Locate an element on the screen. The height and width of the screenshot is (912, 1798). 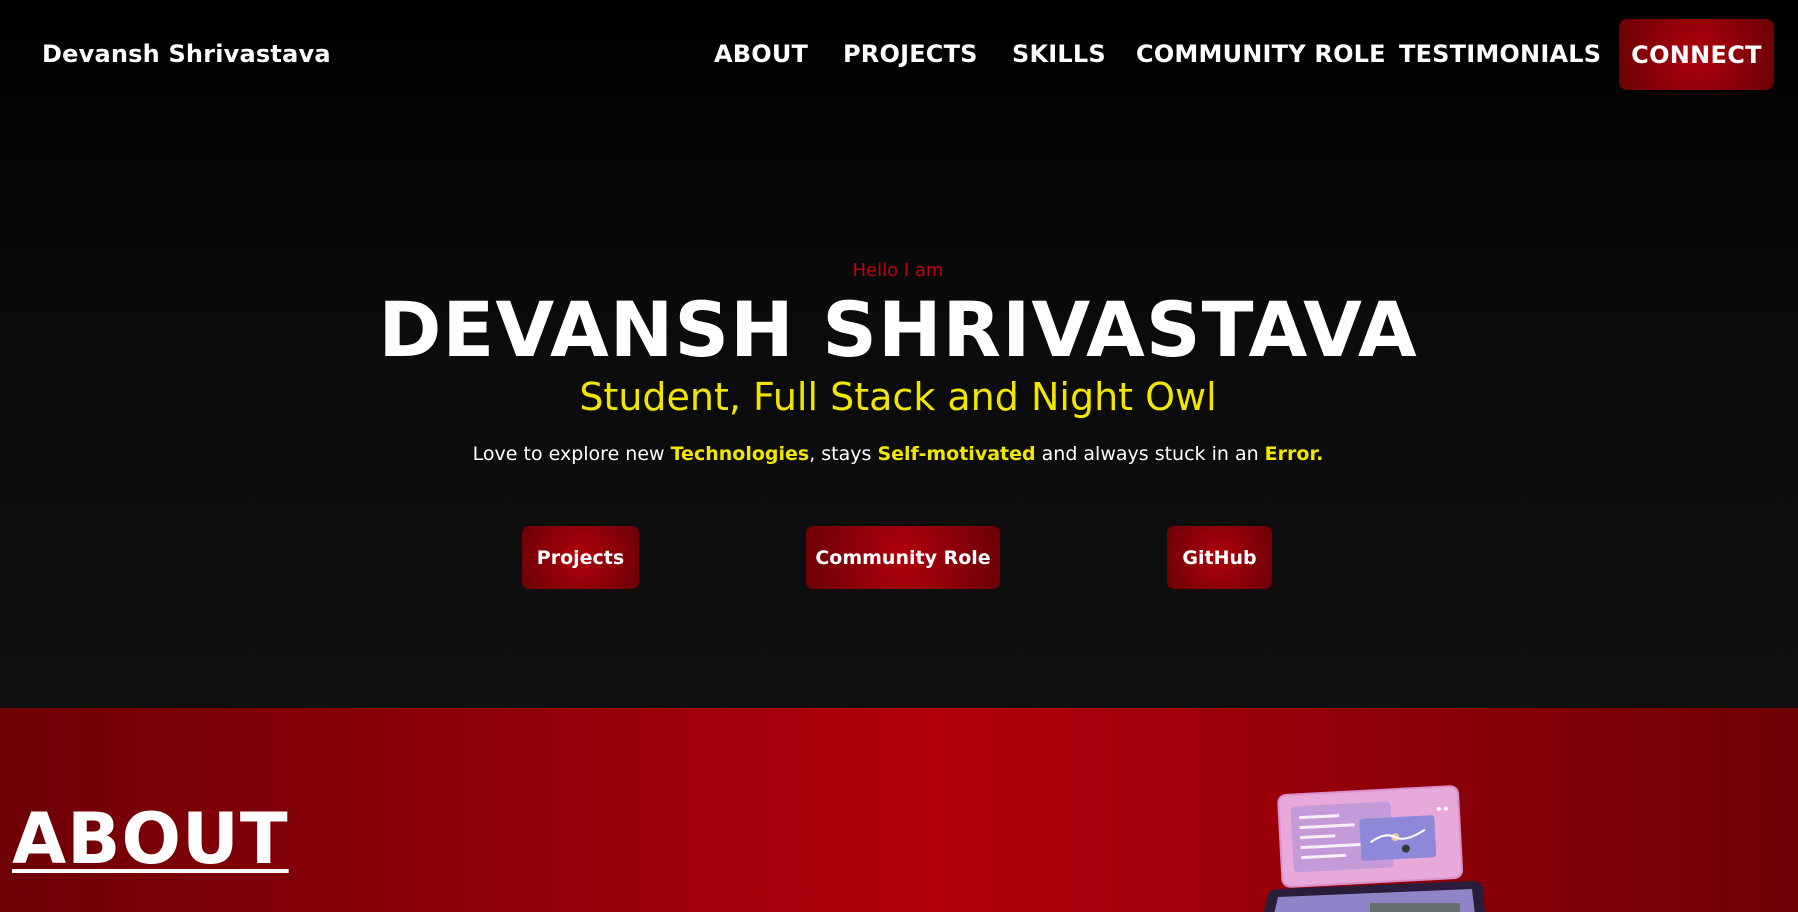
projects-button: Projects is located at coordinates (580, 557).